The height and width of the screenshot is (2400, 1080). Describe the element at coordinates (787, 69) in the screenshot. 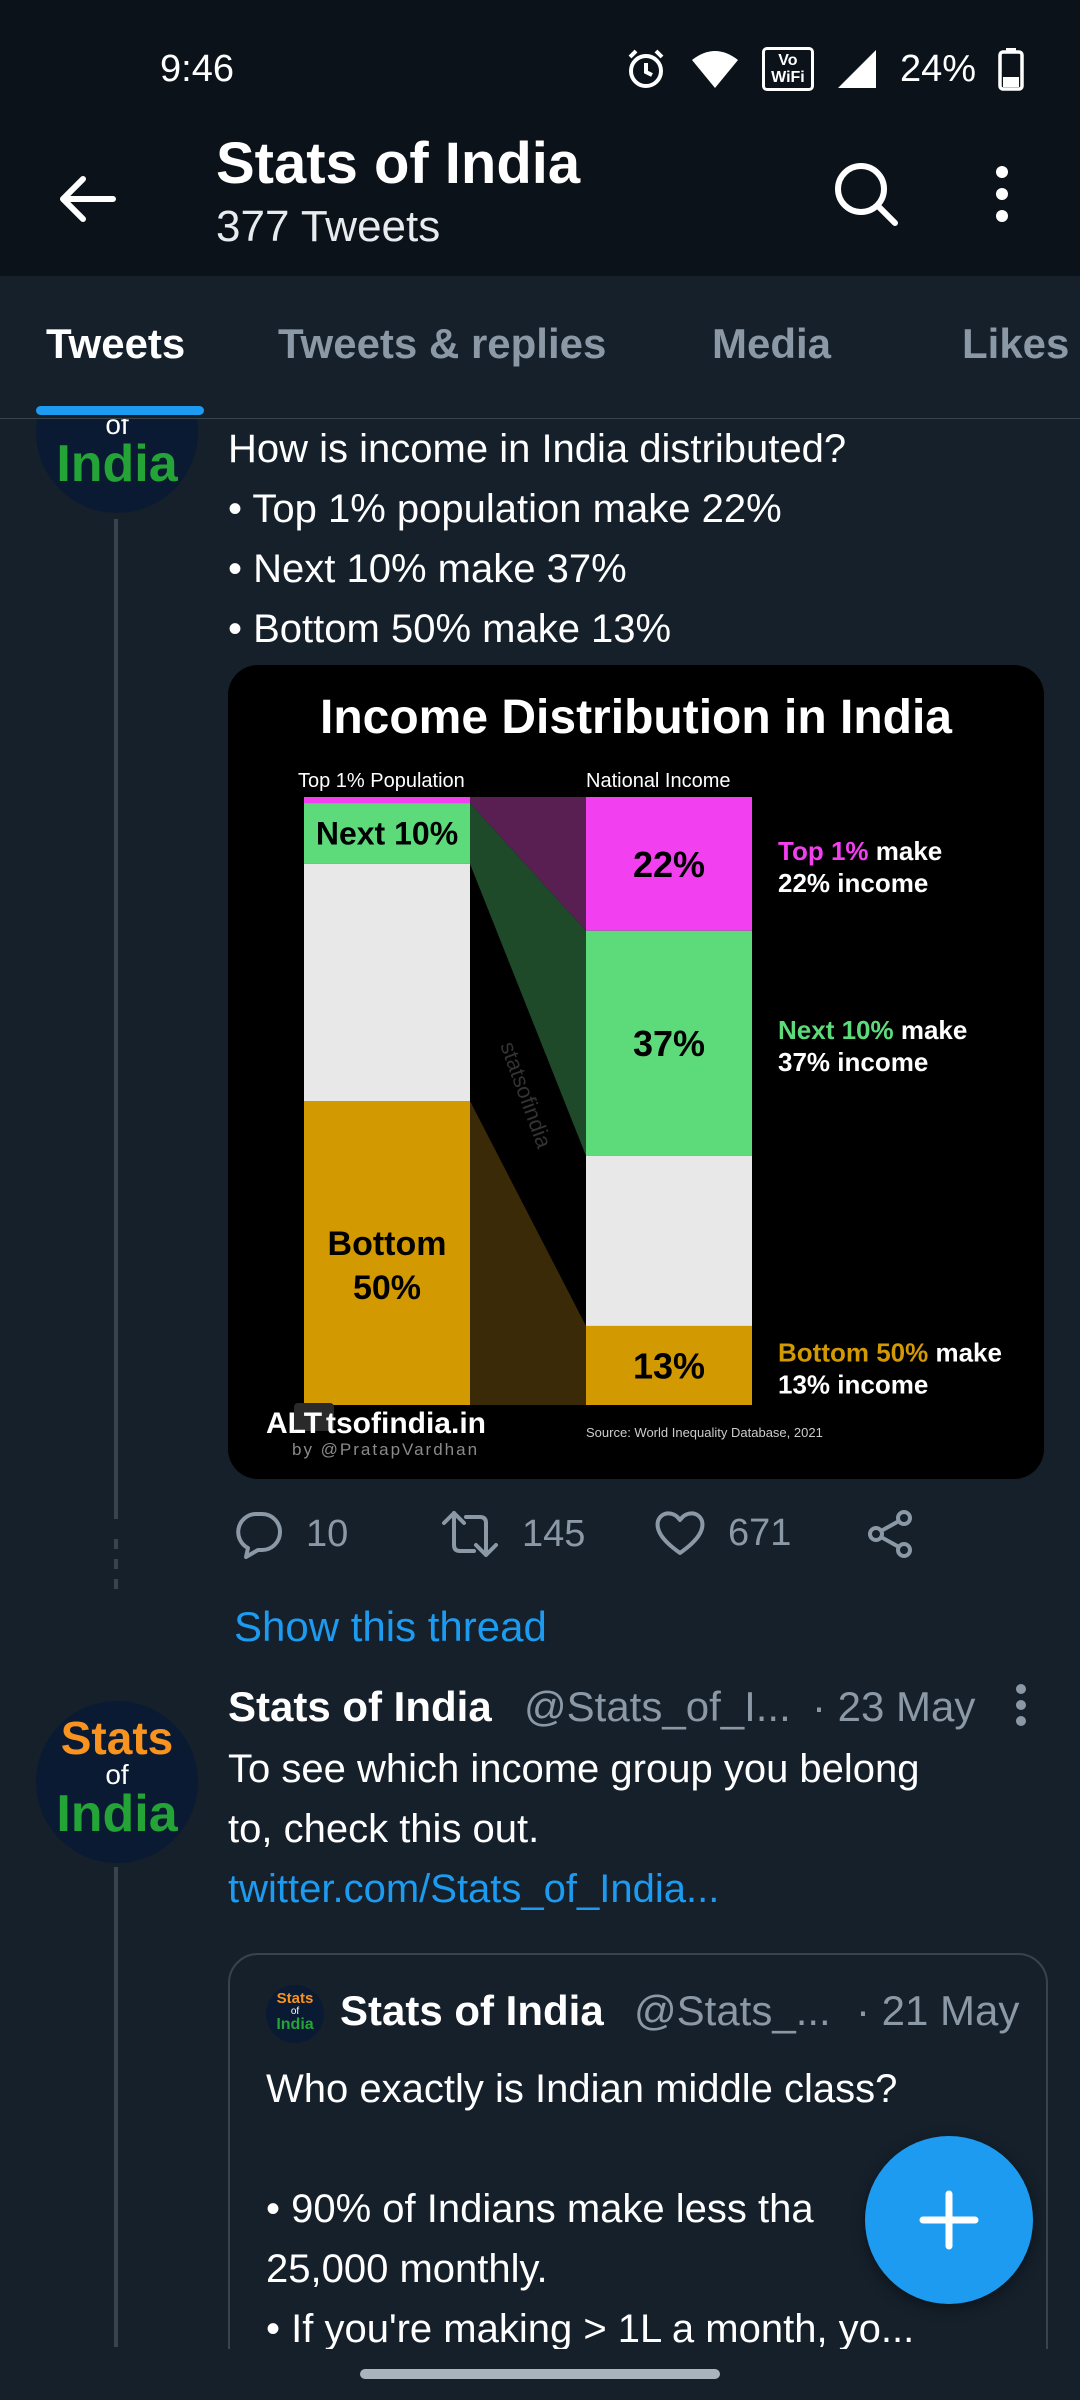

I see `vowifi-icon: Vo WiFi` at that location.